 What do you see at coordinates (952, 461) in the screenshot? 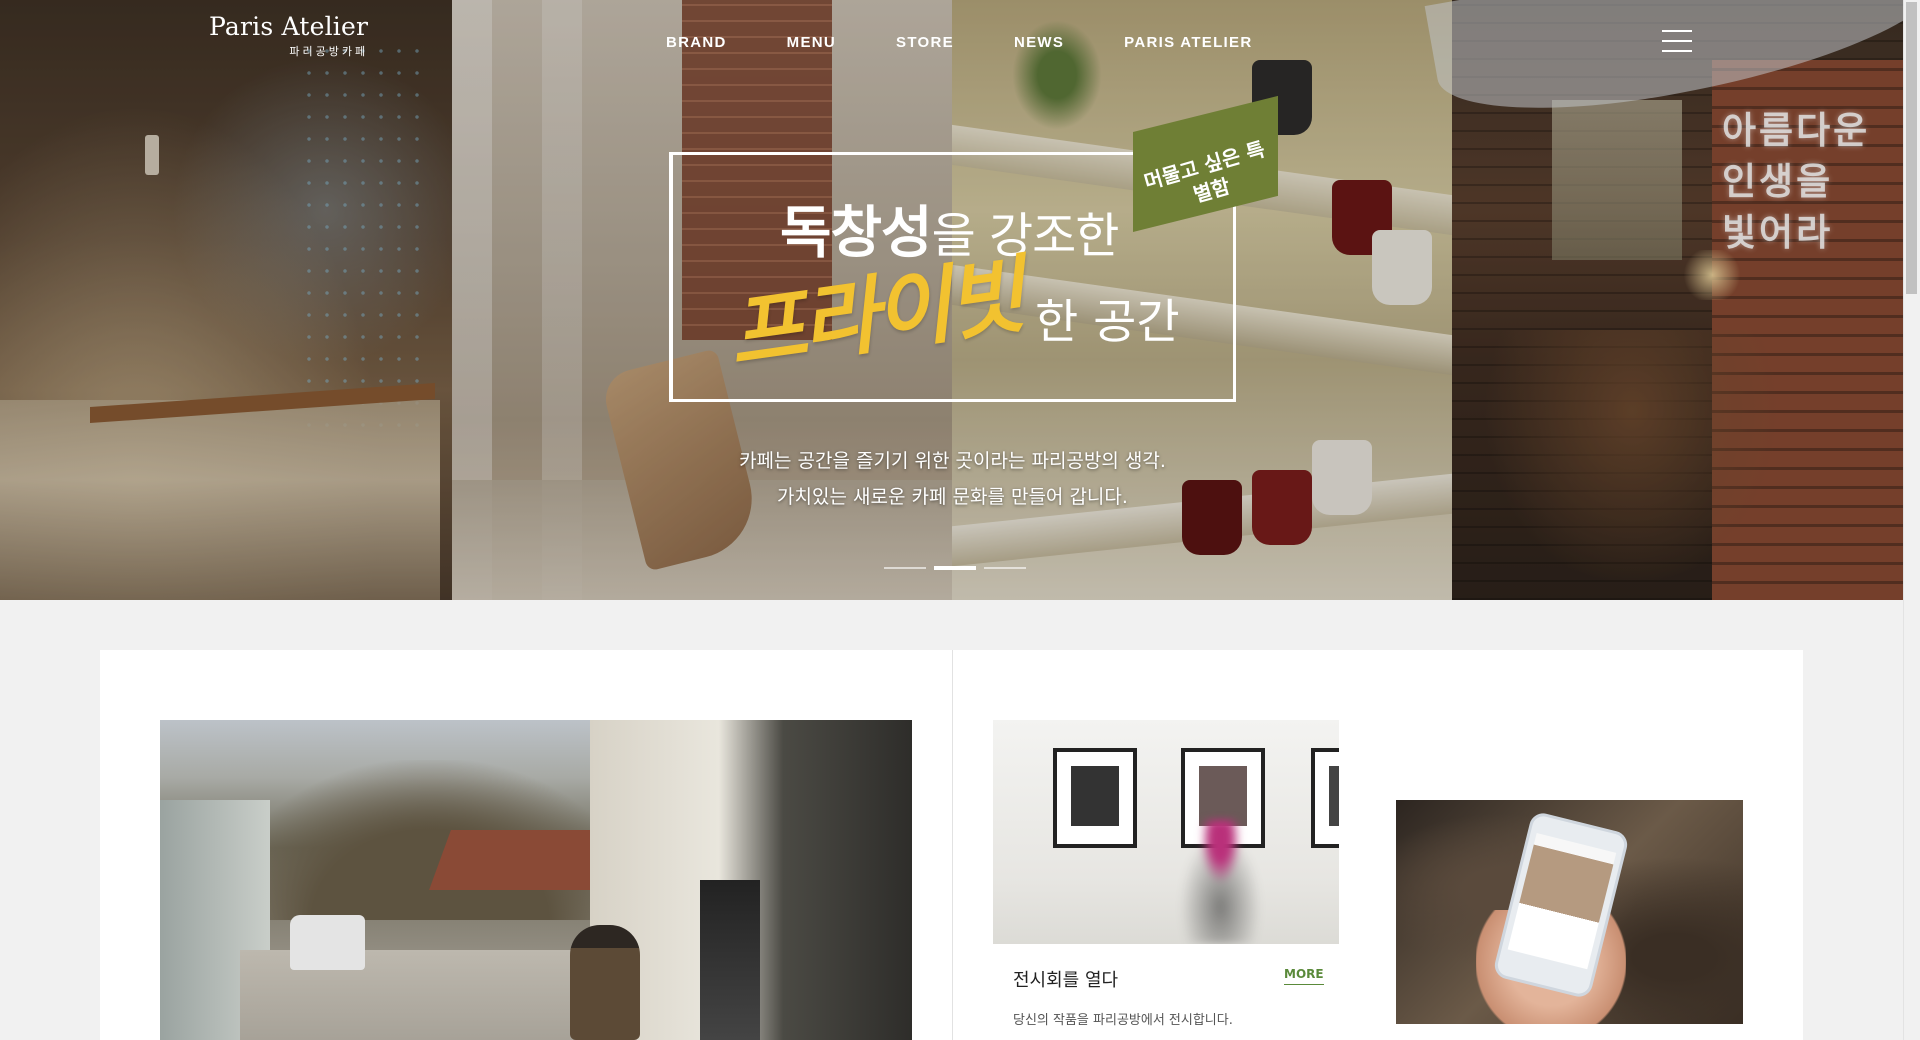
I see `hero-desc-line-1: 카페는 공간을 즐기기 위한 곳이라는 파리공방의 생각.` at bounding box center [952, 461].